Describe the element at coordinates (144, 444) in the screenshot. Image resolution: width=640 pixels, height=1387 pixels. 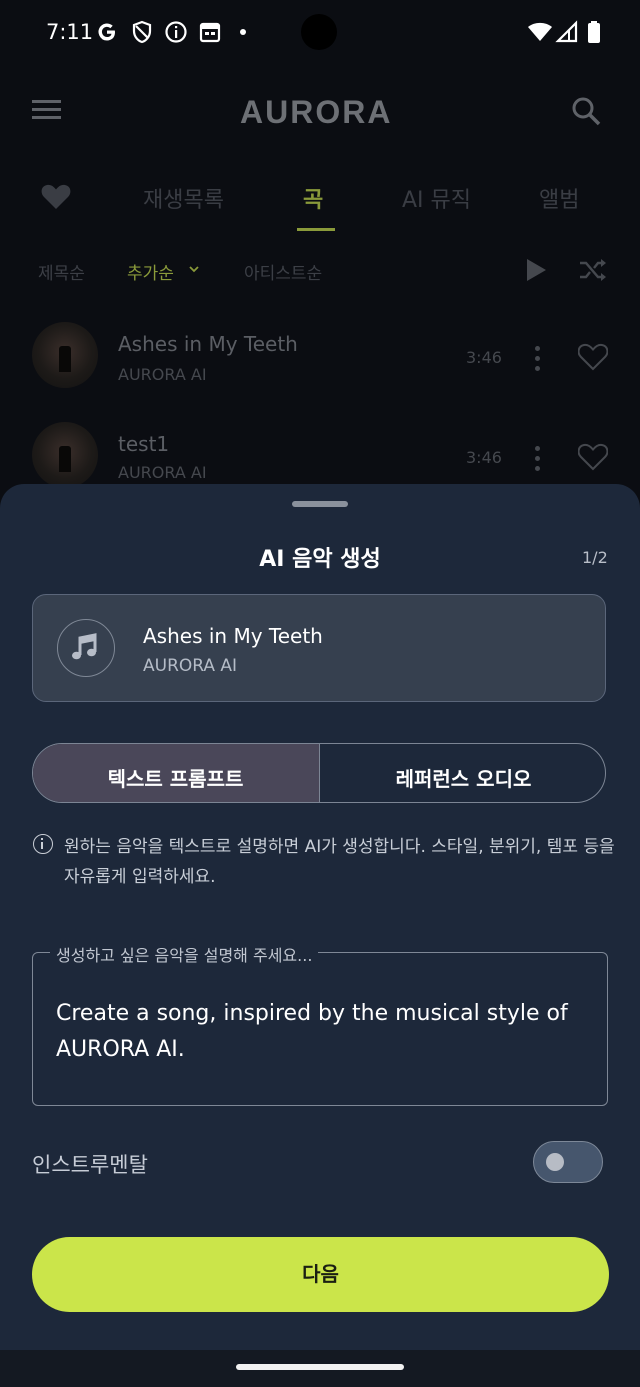
I see `song-title: test1` at that location.